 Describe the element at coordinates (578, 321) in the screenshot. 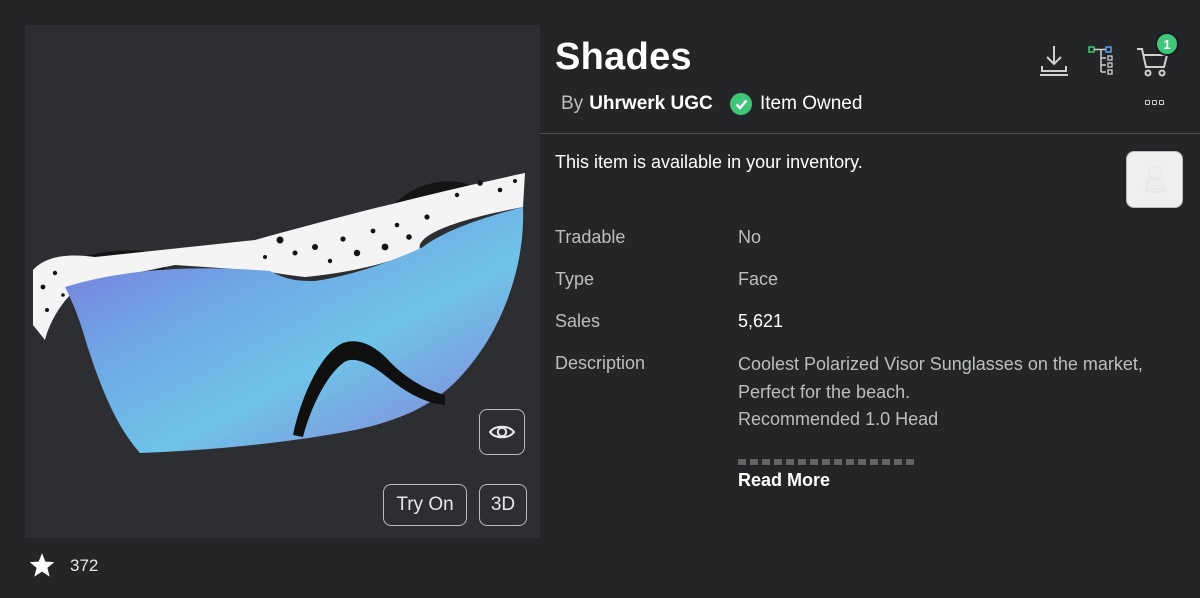

I see `sales-label: Sales` at that location.